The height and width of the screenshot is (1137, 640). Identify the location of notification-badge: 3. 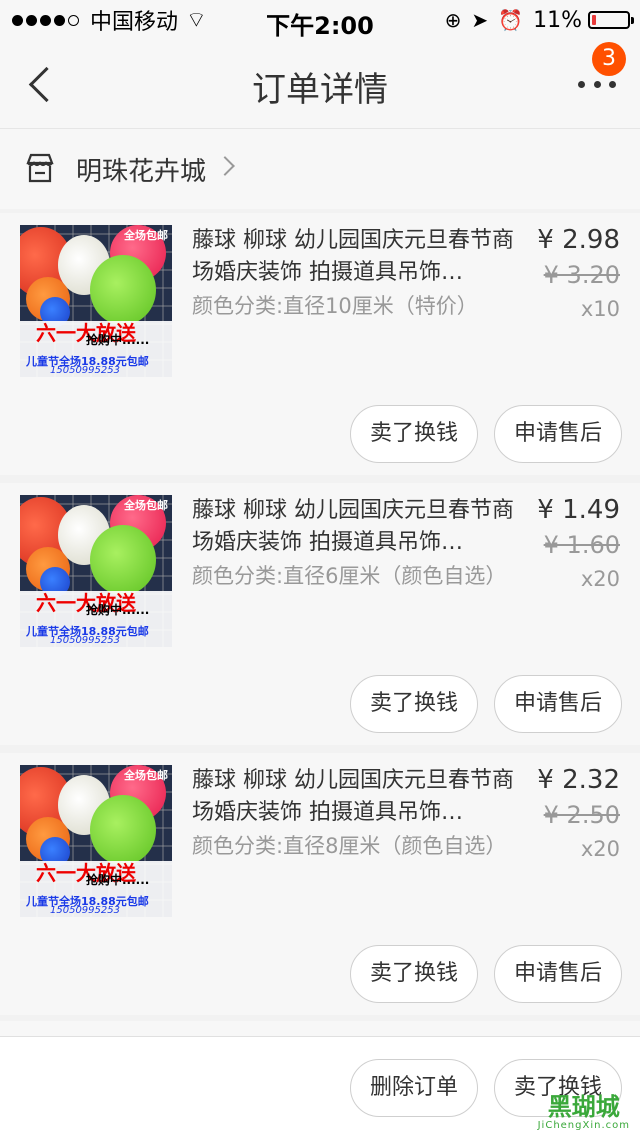
(609, 59).